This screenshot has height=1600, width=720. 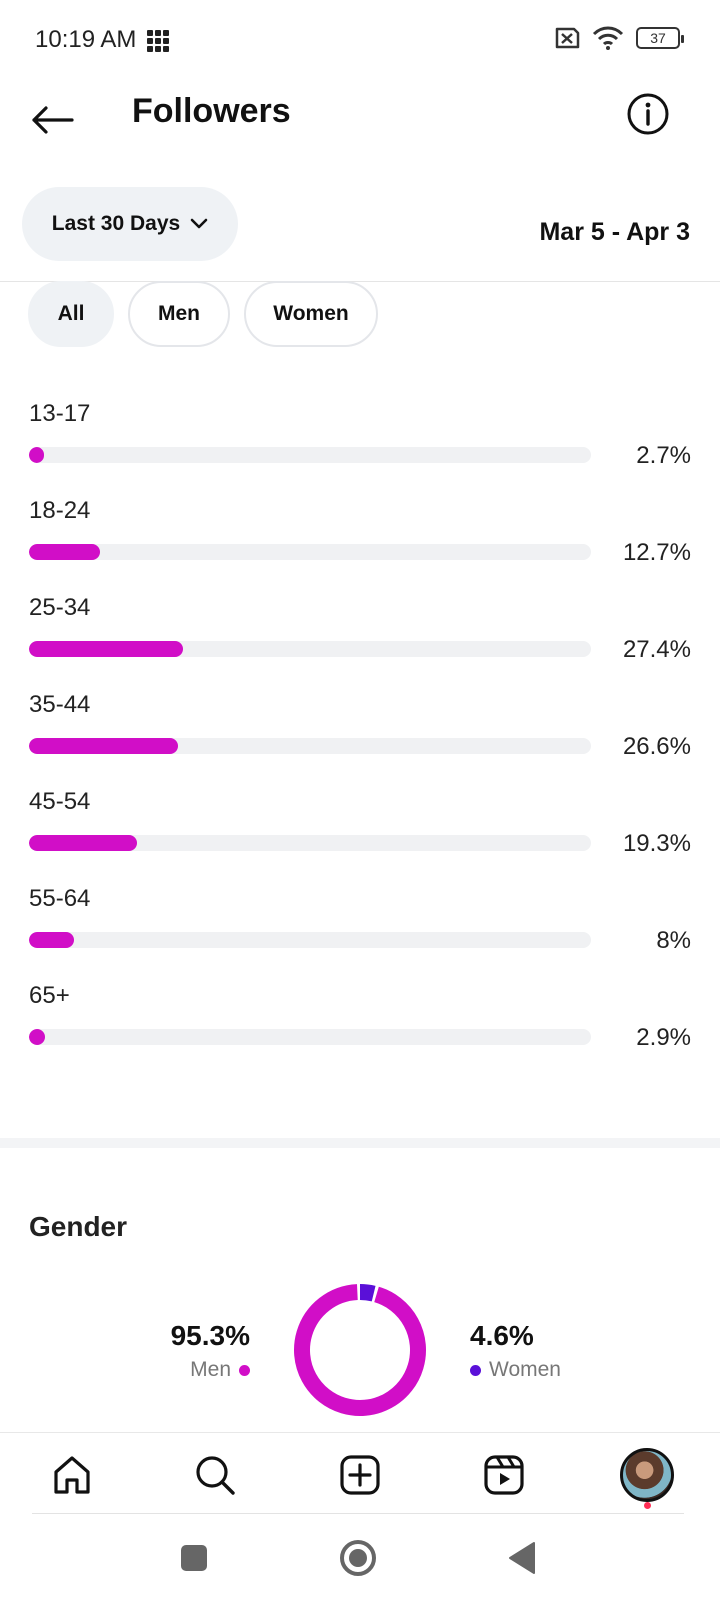 I want to click on age-percentage: 8%, so click(x=673, y=940).